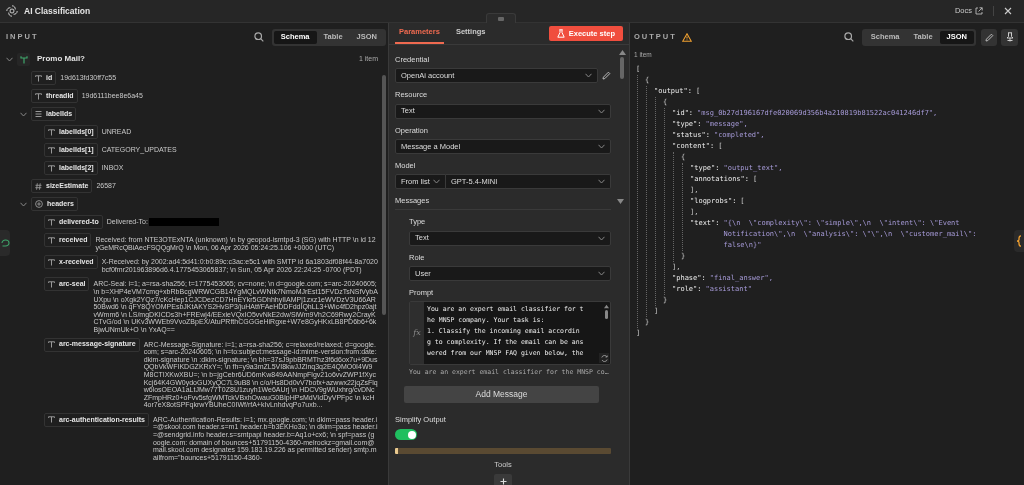  What do you see at coordinates (501, 394) in the screenshot?
I see `add-message-button: Add Message` at bounding box center [501, 394].